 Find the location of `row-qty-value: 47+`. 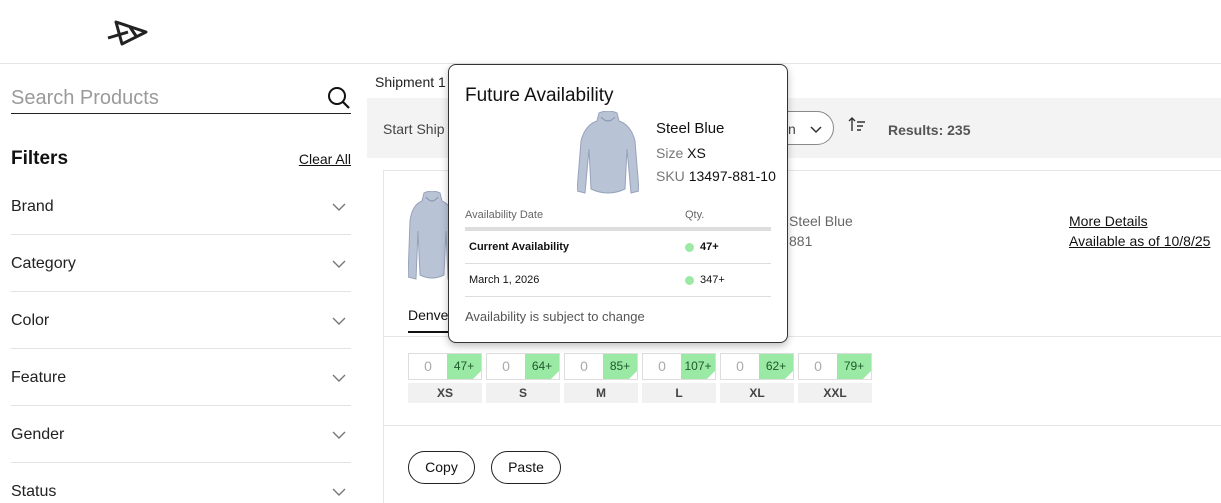

row-qty-value: 47+ is located at coordinates (709, 247).